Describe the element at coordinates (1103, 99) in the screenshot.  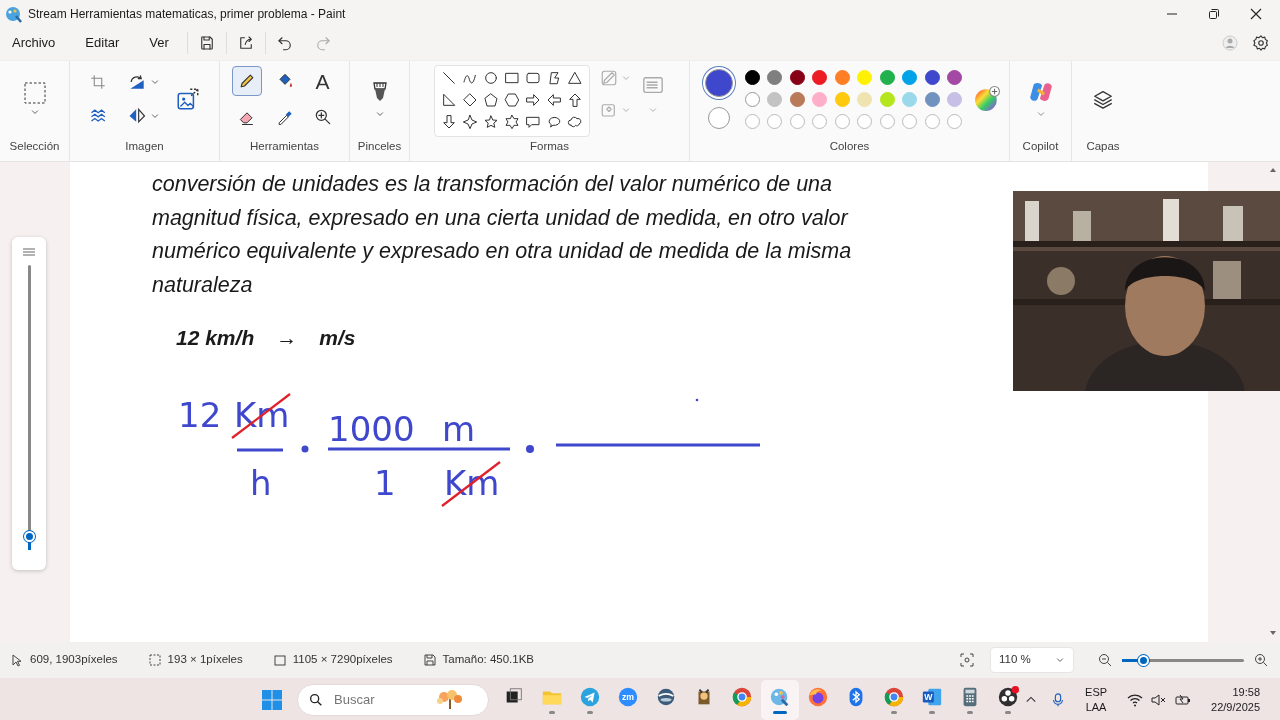
I see `layers-icon` at that location.